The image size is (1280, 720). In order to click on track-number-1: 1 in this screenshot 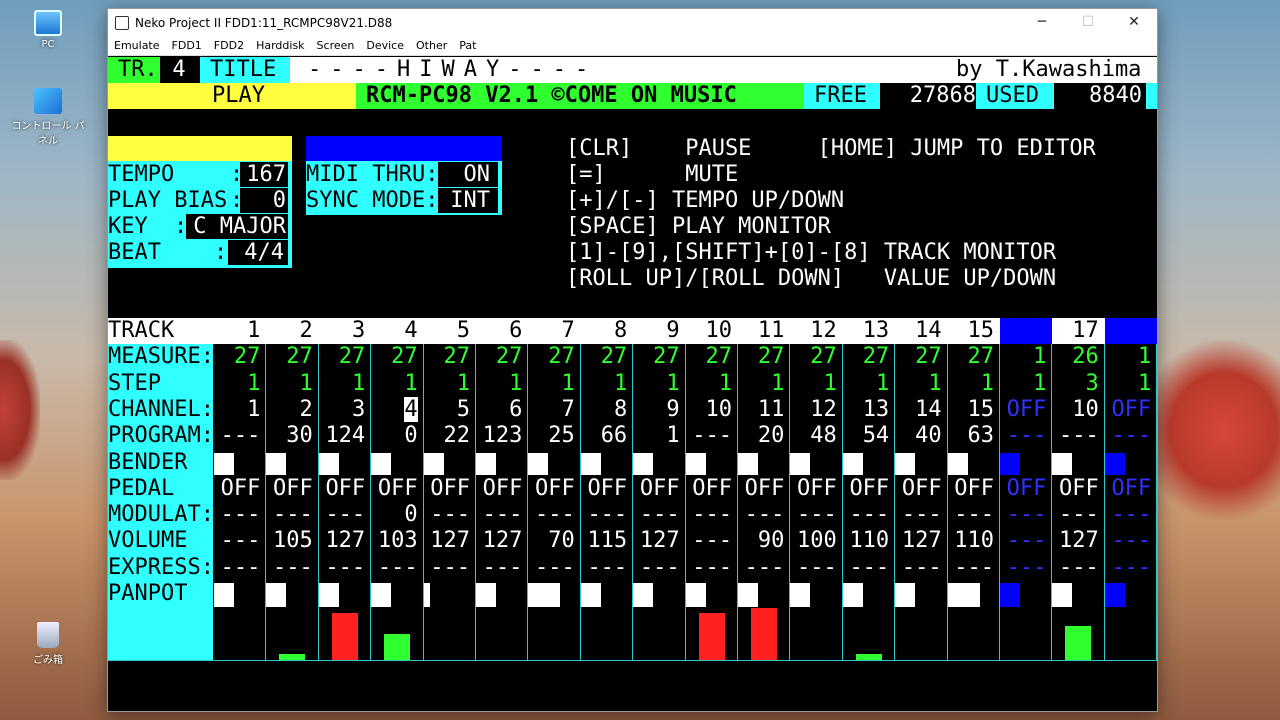, I will do `click(237, 331)`.